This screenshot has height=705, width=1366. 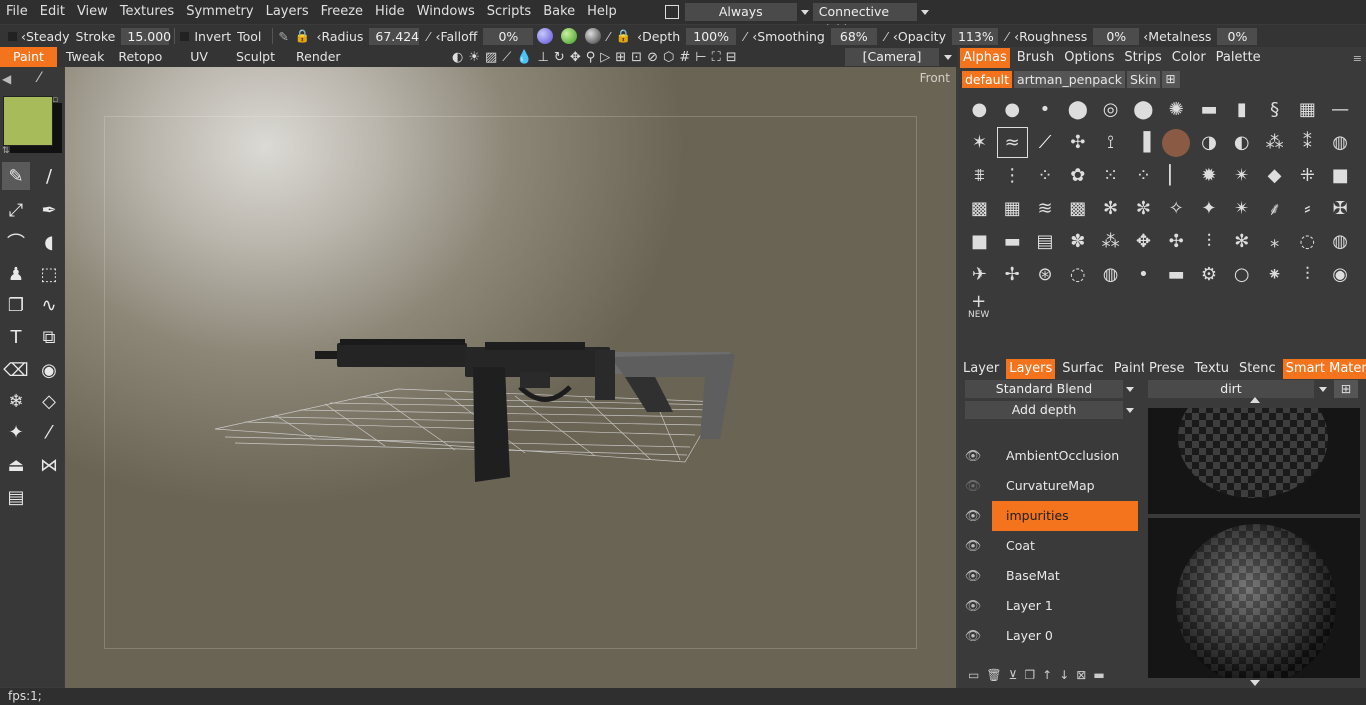 What do you see at coordinates (201, 57) in the screenshot?
I see `tab-uv: UV` at bounding box center [201, 57].